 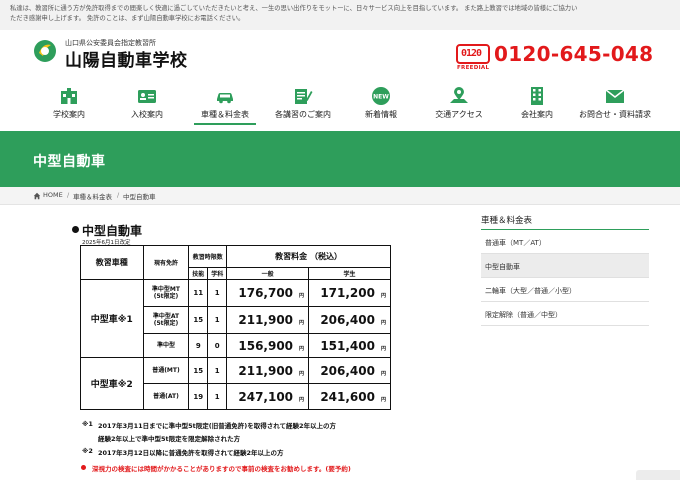 What do you see at coordinates (381, 114) in the screenshot?
I see `nav-label: 新着情報` at bounding box center [381, 114].